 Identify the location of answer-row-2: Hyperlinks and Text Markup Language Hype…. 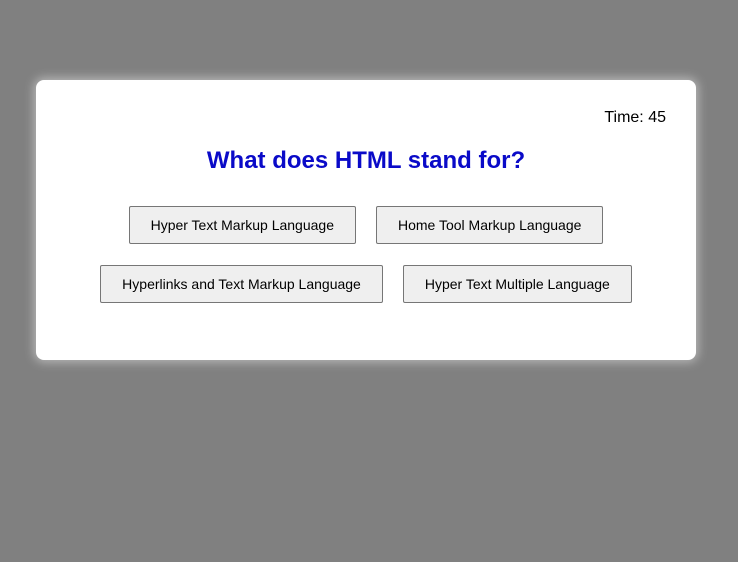
(366, 284).